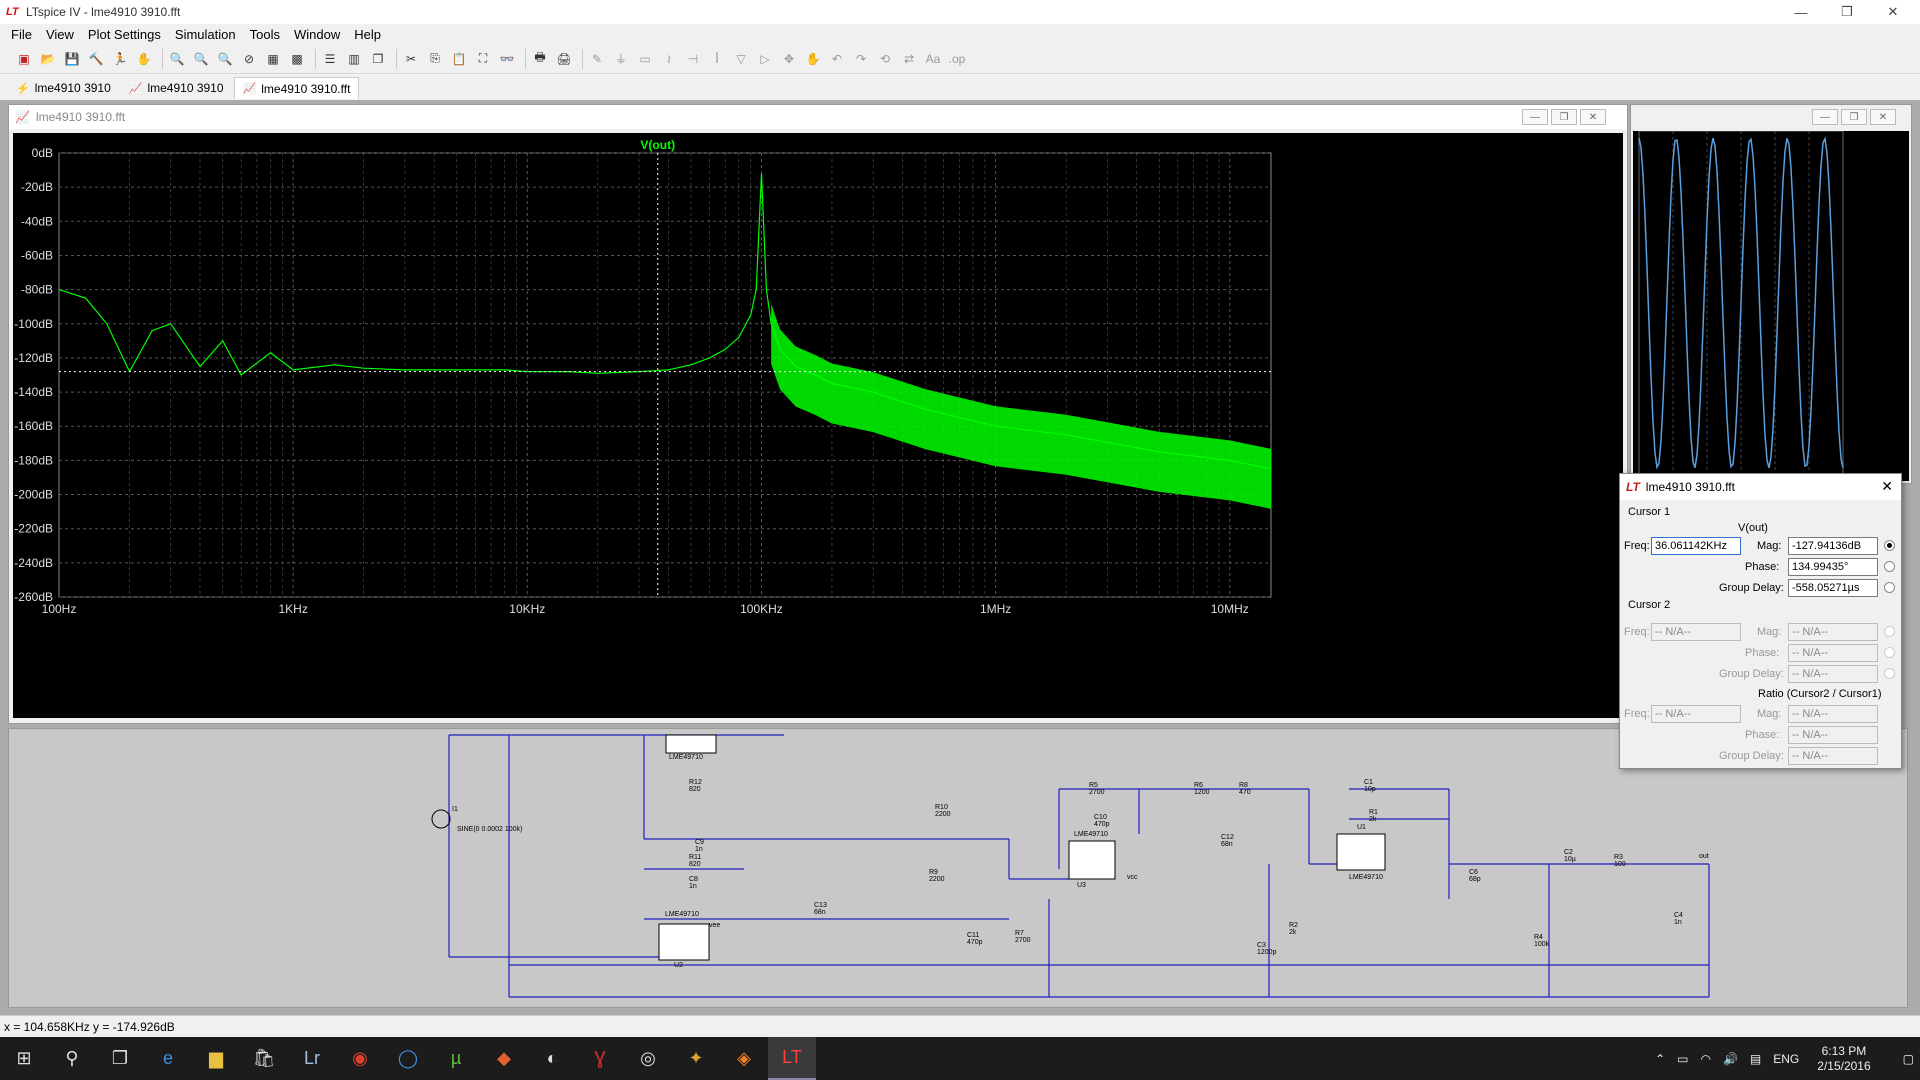 Image resolution: width=1920 pixels, height=1080 pixels. Describe the element at coordinates (24, 1058) in the screenshot. I see `windows-start-icon: ⊞` at that location.